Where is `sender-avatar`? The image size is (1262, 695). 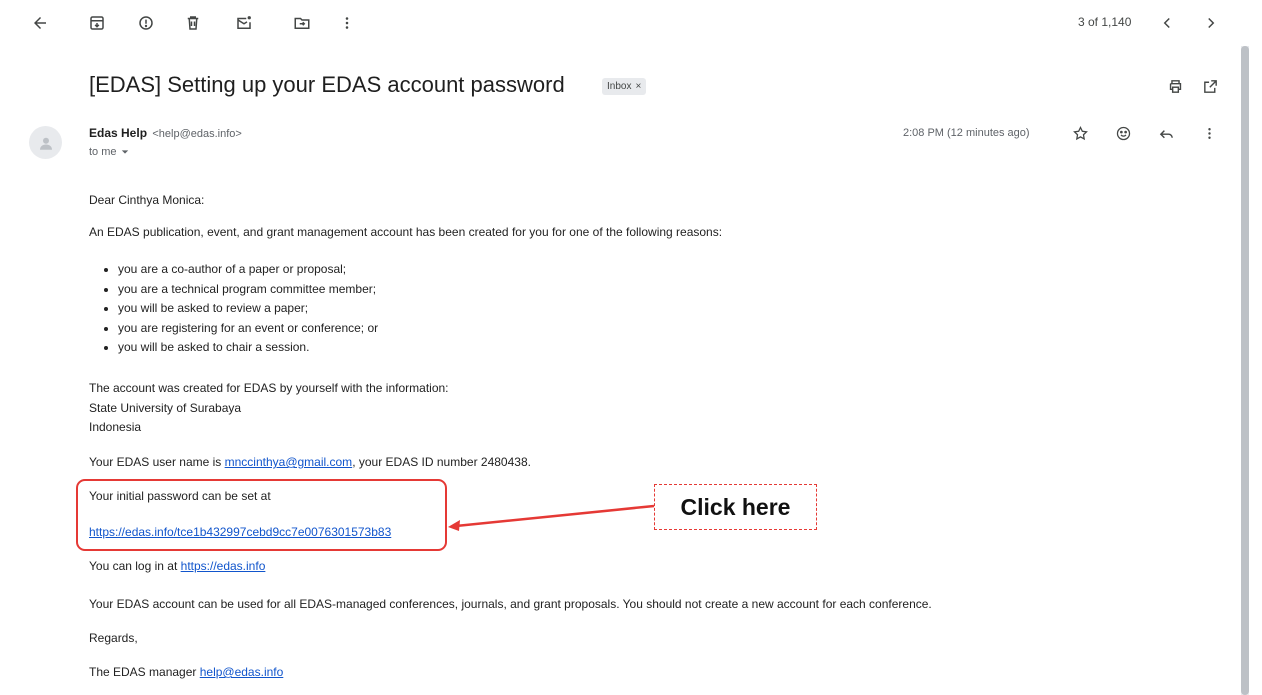 sender-avatar is located at coordinates (45, 142).